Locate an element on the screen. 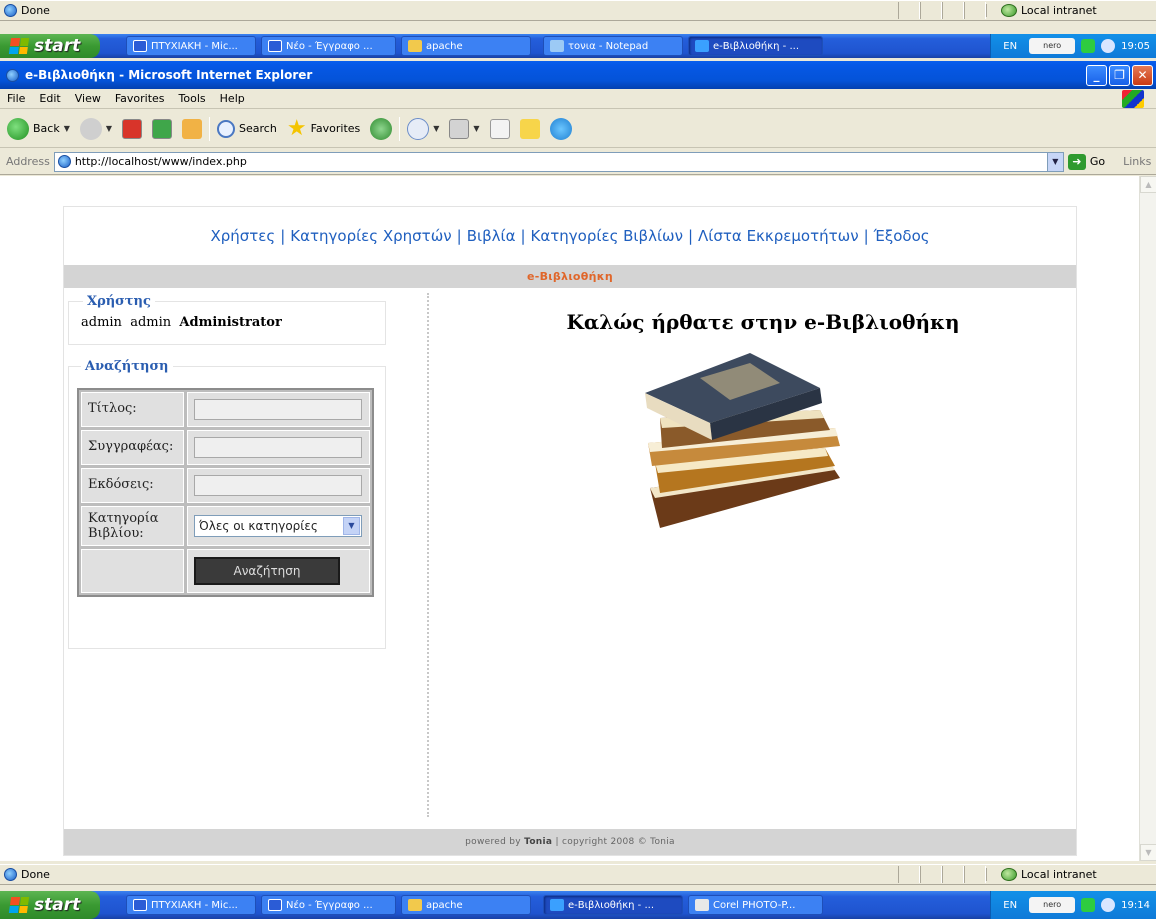 The width and height of the screenshot is (1156, 919). history-icon is located at coordinates (381, 128).